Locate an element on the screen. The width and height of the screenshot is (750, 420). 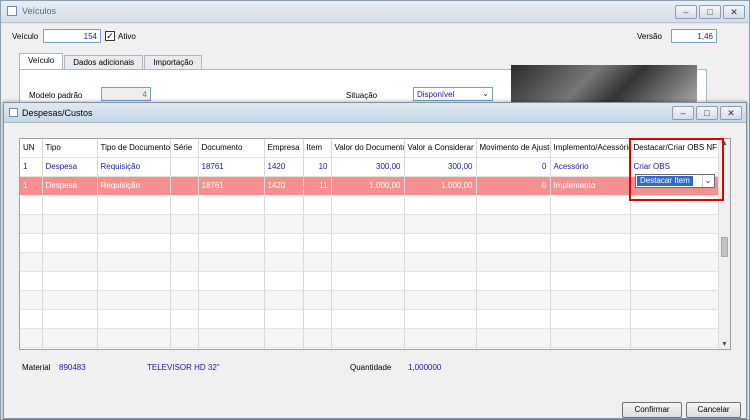
dialog-app-icon is located at coordinates (13, 112).